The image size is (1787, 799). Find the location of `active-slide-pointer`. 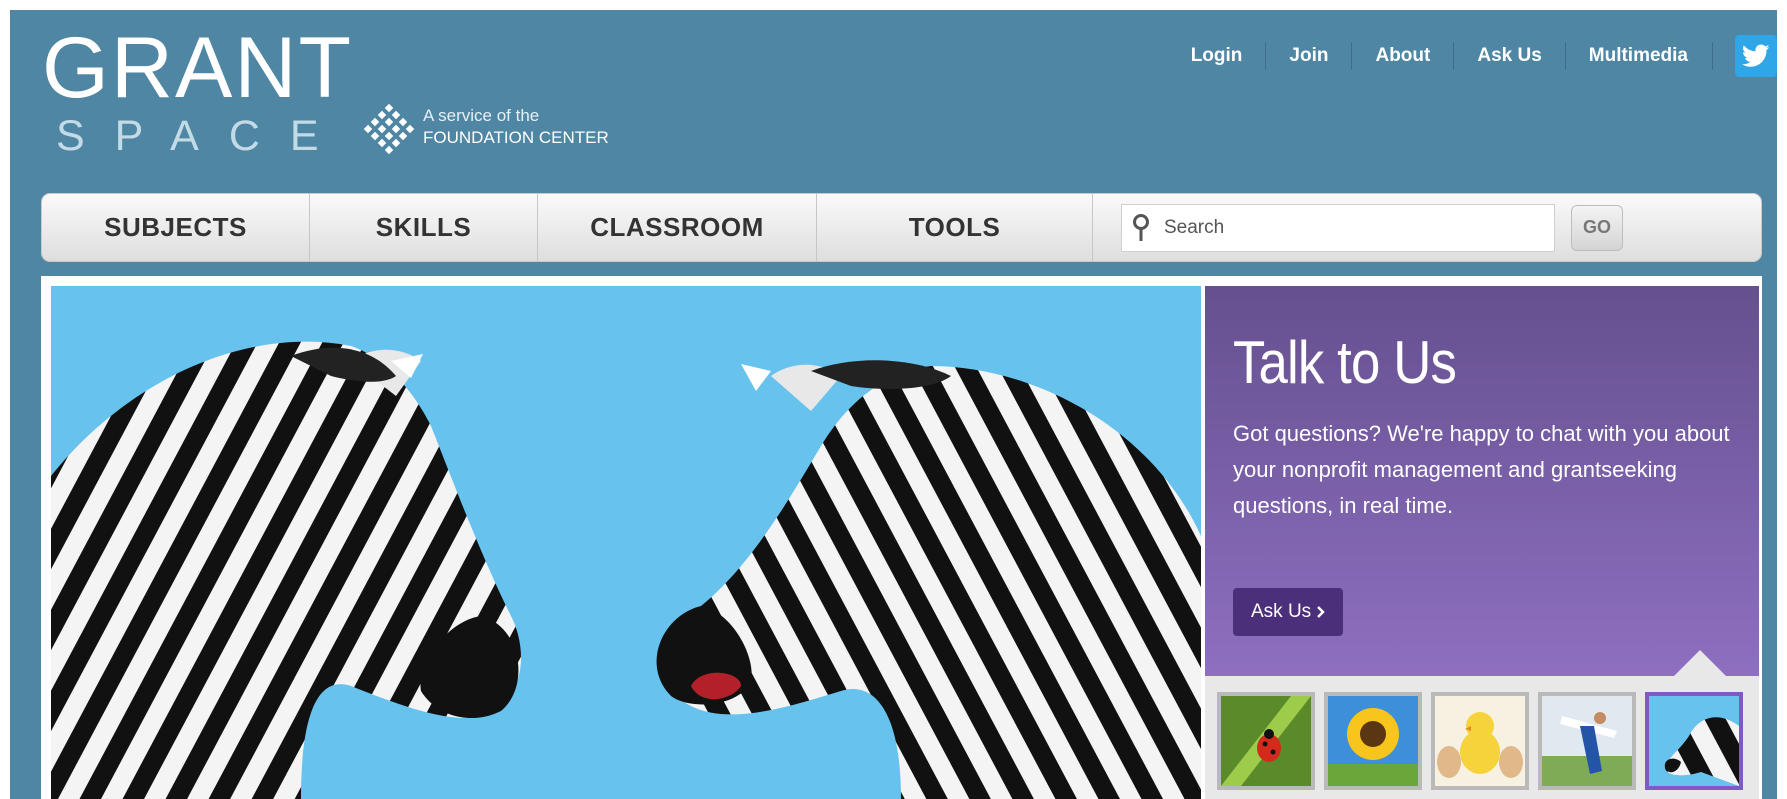

active-slide-pointer is located at coordinates (1700, 663).